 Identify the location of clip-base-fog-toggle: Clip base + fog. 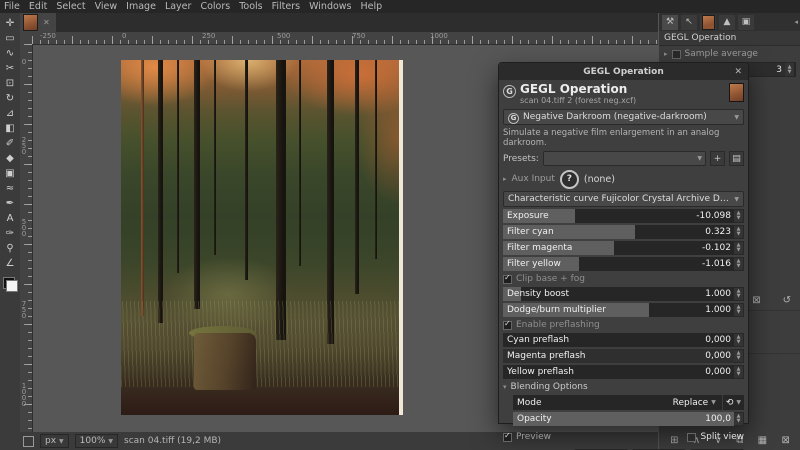
(623, 279).